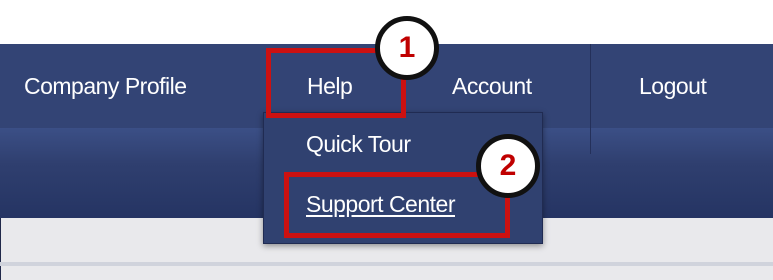  What do you see at coordinates (358, 144) in the screenshot?
I see `menu-item-quick-tour: Quick Tour` at bounding box center [358, 144].